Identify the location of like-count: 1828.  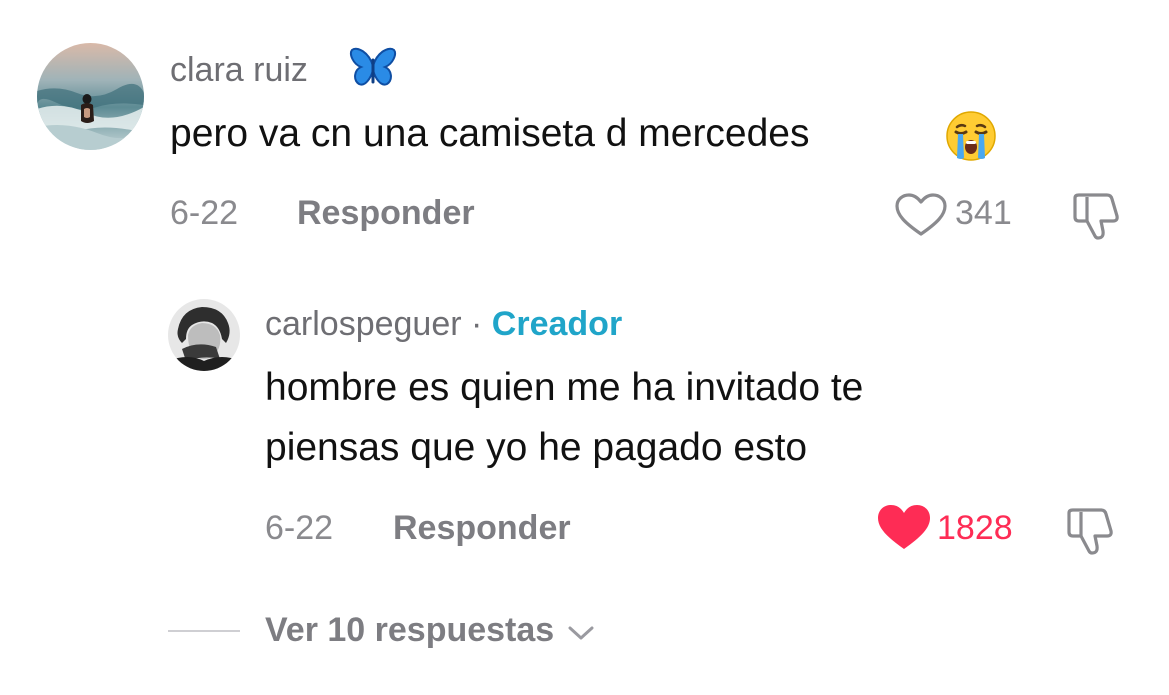
(975, 528).